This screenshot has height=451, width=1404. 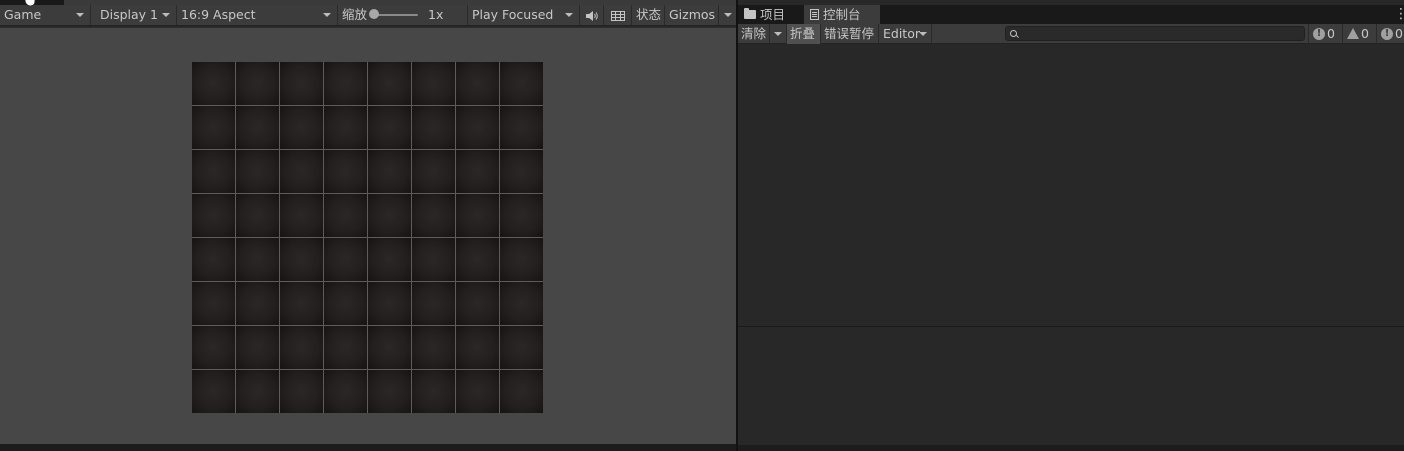 What do you see at coordinates (842, 14) in the screenshot?
I see `tab-console: 控制台` at bounding box center [842, 14].